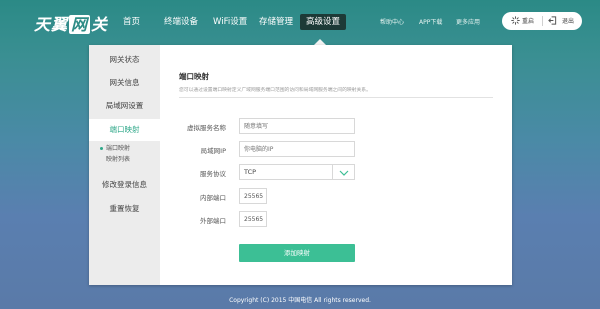  What do you see at coordinates (230, 22) in the screenshot?
I see `nav-wifi: WiFi设置` at bounding box center [230, 22].